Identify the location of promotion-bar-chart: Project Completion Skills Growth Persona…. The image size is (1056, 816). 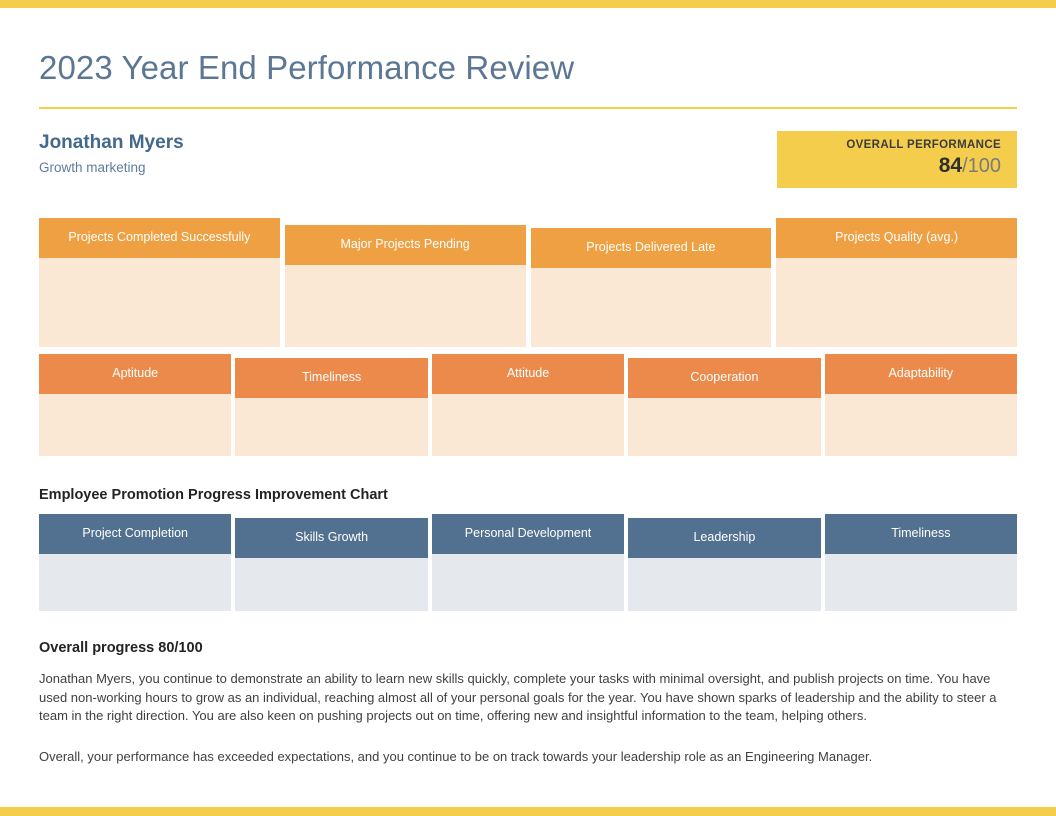
(528, 563).